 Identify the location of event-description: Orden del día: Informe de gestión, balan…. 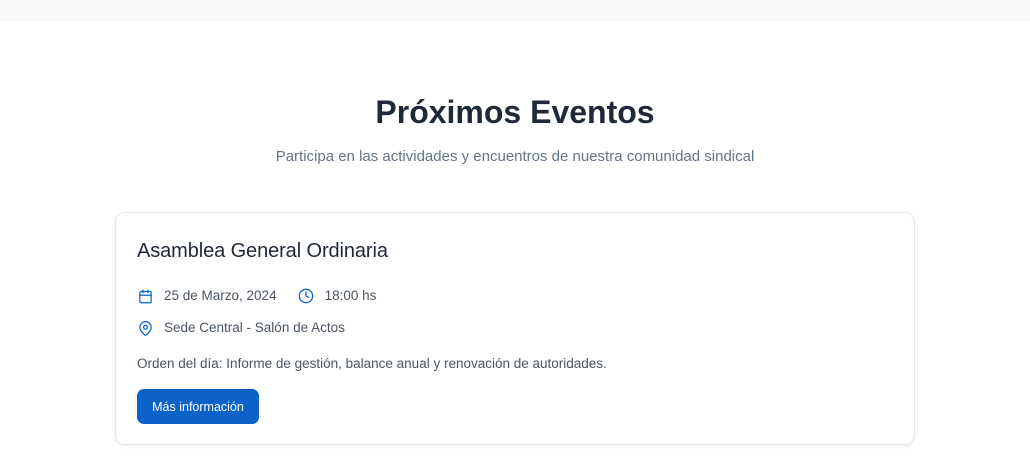
(372, 363).